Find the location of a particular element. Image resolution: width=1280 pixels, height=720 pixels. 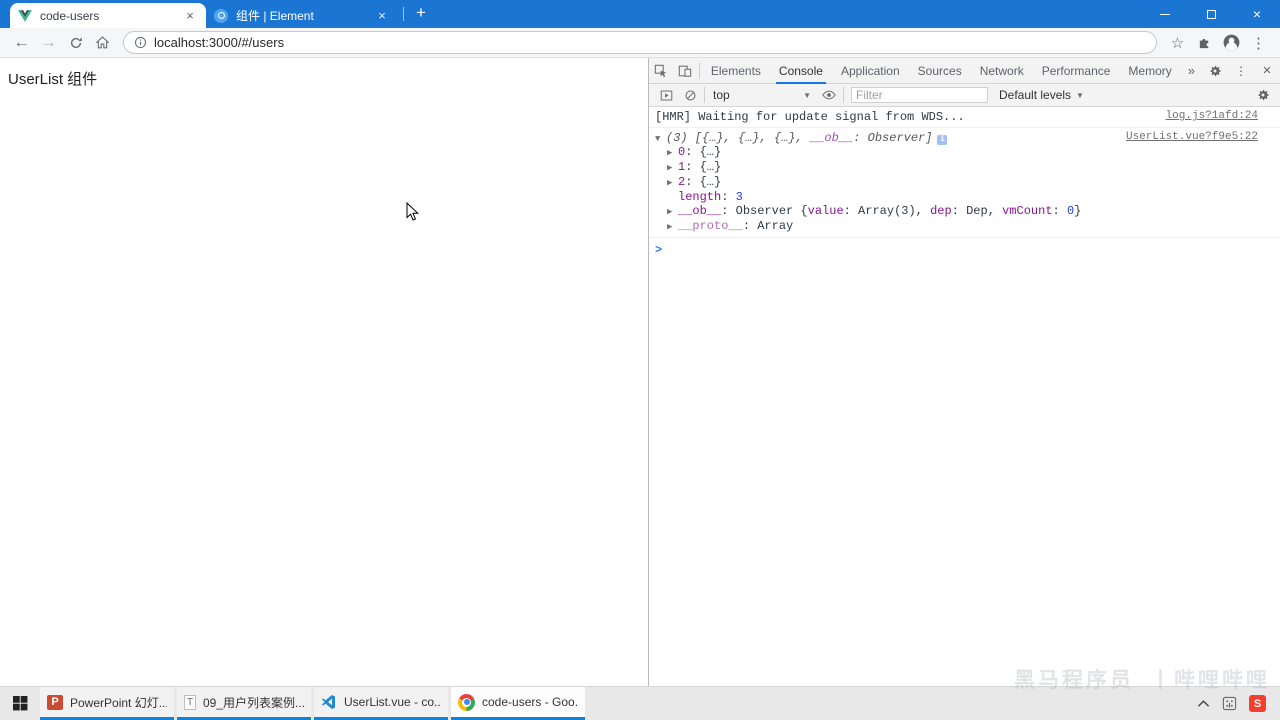

address-bar: localhost:3000/#/users is located at coordinates (640, 42).